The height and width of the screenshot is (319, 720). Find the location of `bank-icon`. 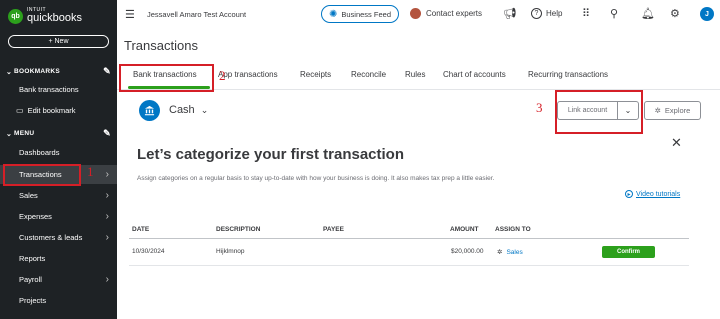

bank-icon is located at coordinates (149, 110).